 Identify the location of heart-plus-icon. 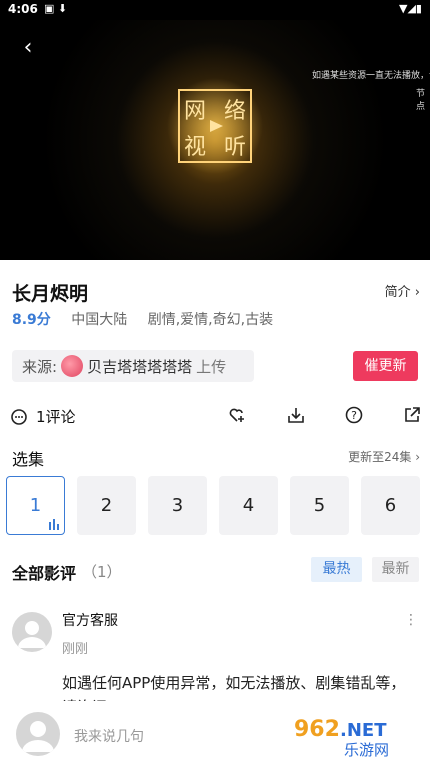
(237, 415).